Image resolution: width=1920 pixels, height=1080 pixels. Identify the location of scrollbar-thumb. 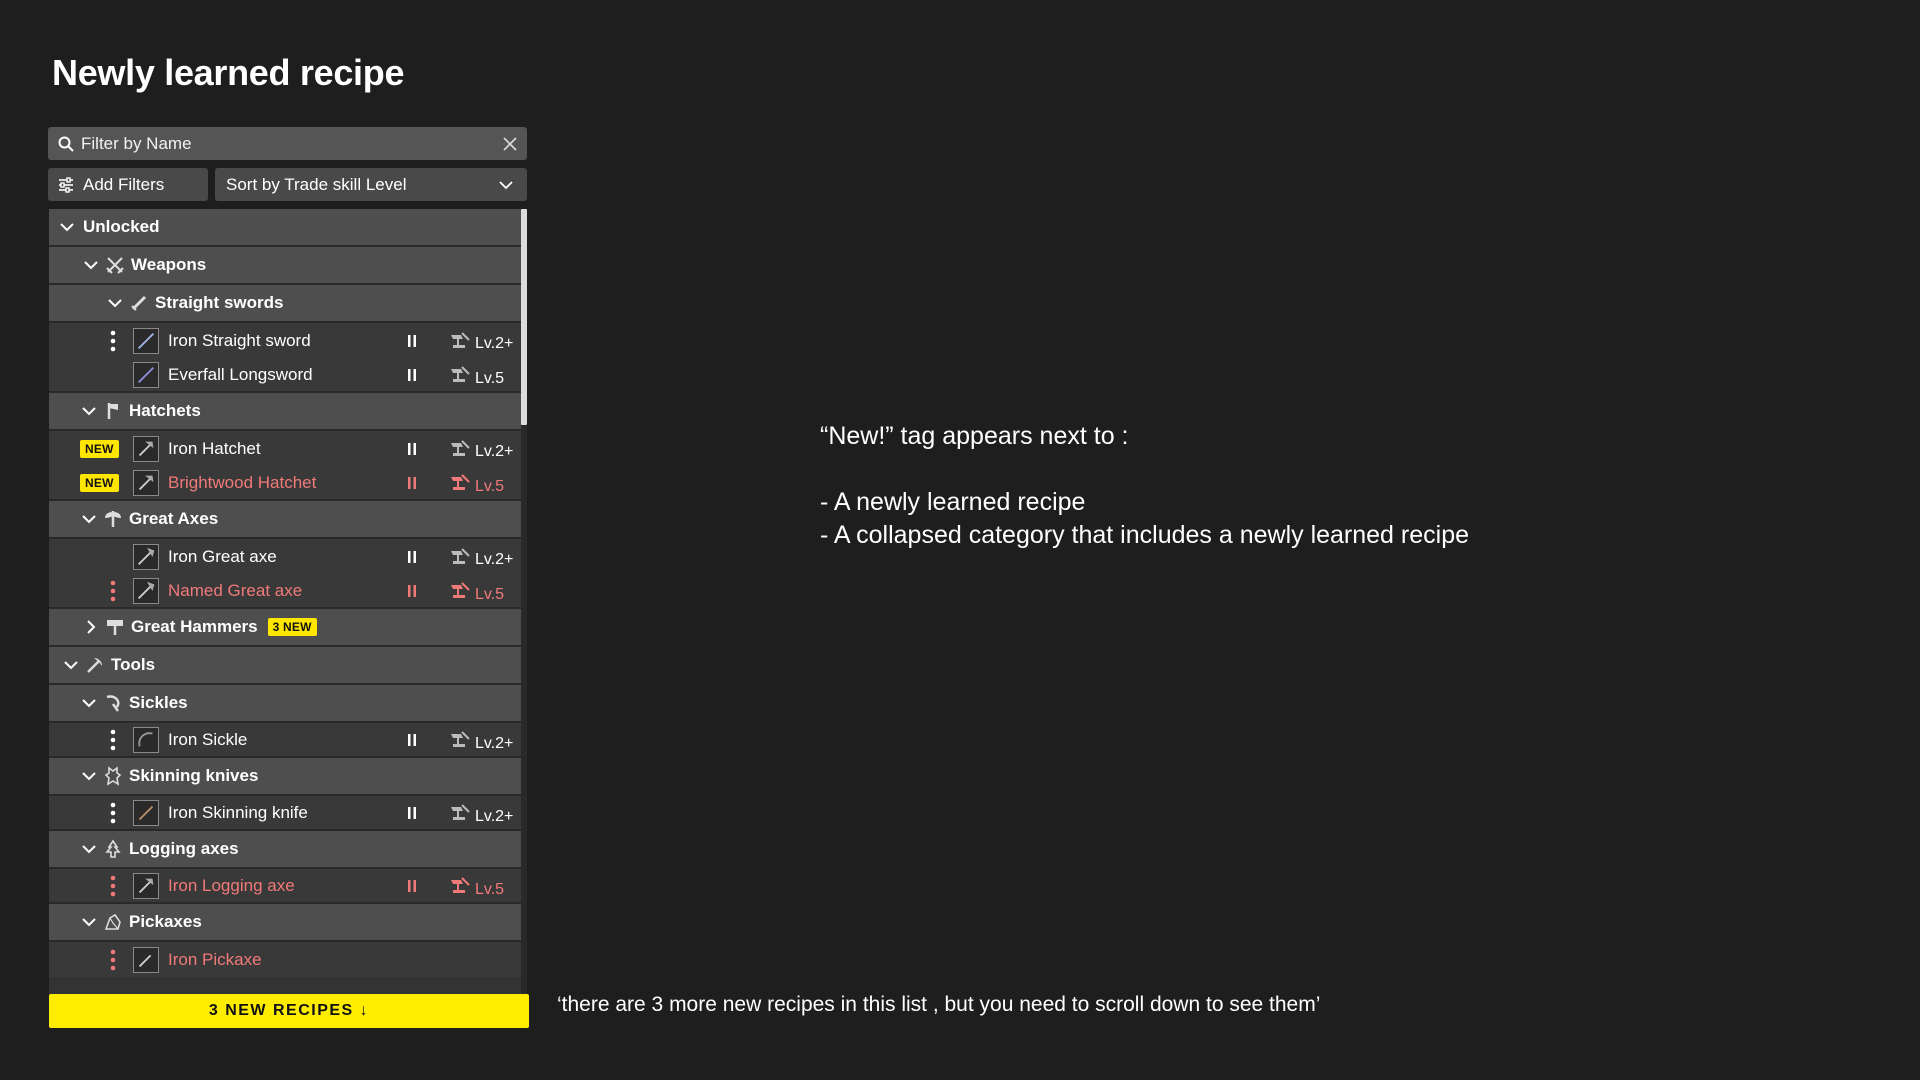
(524, 317).